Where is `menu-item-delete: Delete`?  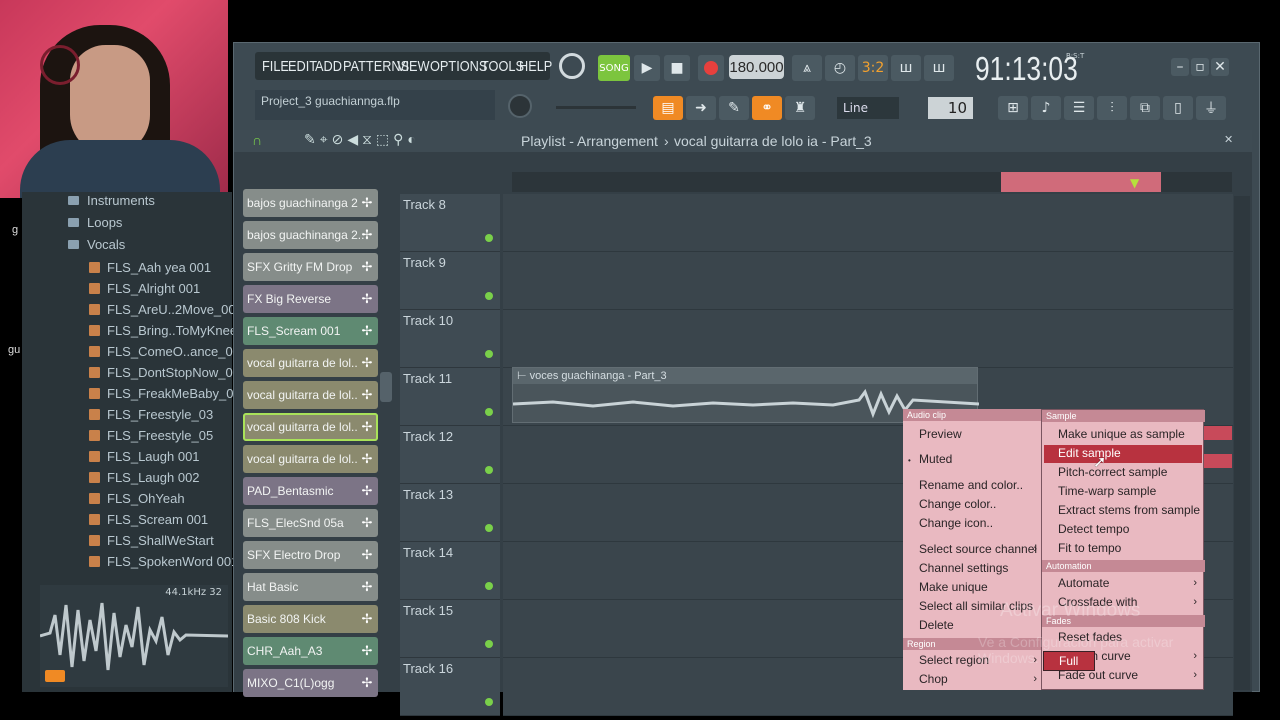 menu-item-delete: Delete is located at coordinates (936, 625).